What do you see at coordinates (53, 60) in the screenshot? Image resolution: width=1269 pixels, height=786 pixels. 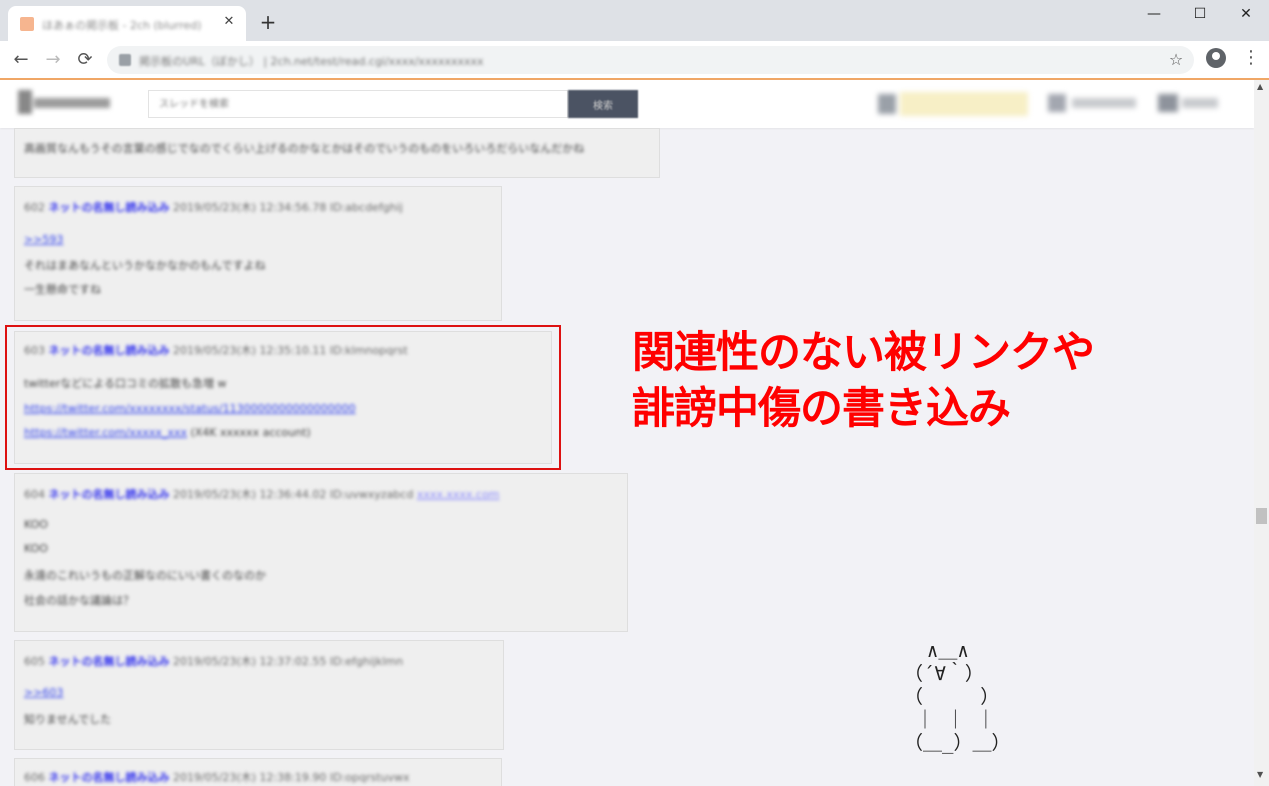 I see `forward-icon: →` at bounding box center [53, 60].